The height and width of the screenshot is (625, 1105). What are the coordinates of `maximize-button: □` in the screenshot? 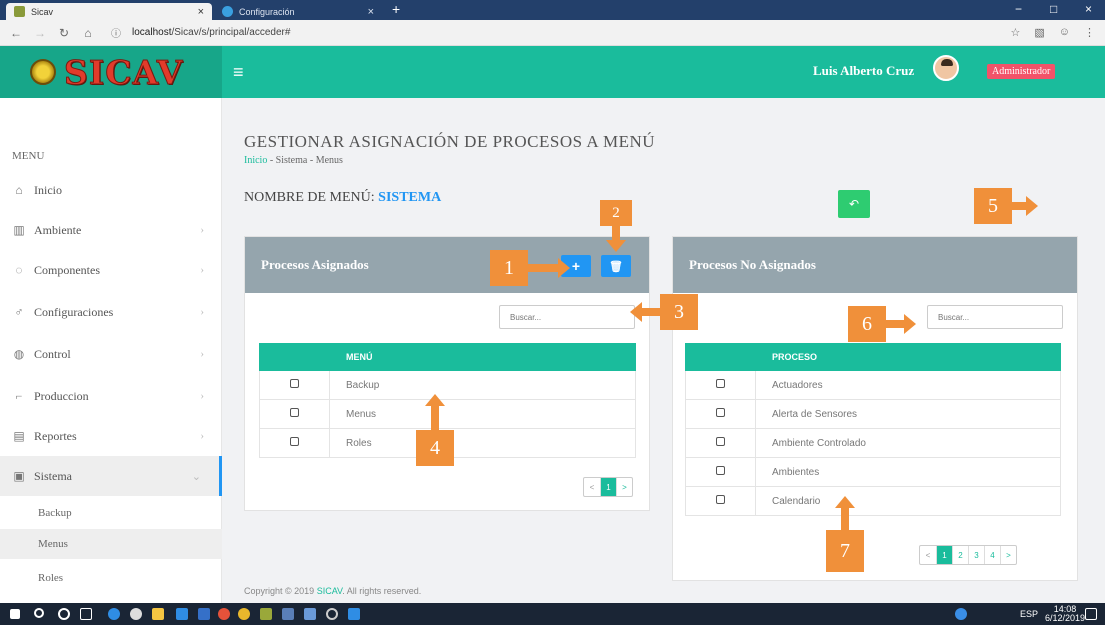 It's located at (1053, 9).